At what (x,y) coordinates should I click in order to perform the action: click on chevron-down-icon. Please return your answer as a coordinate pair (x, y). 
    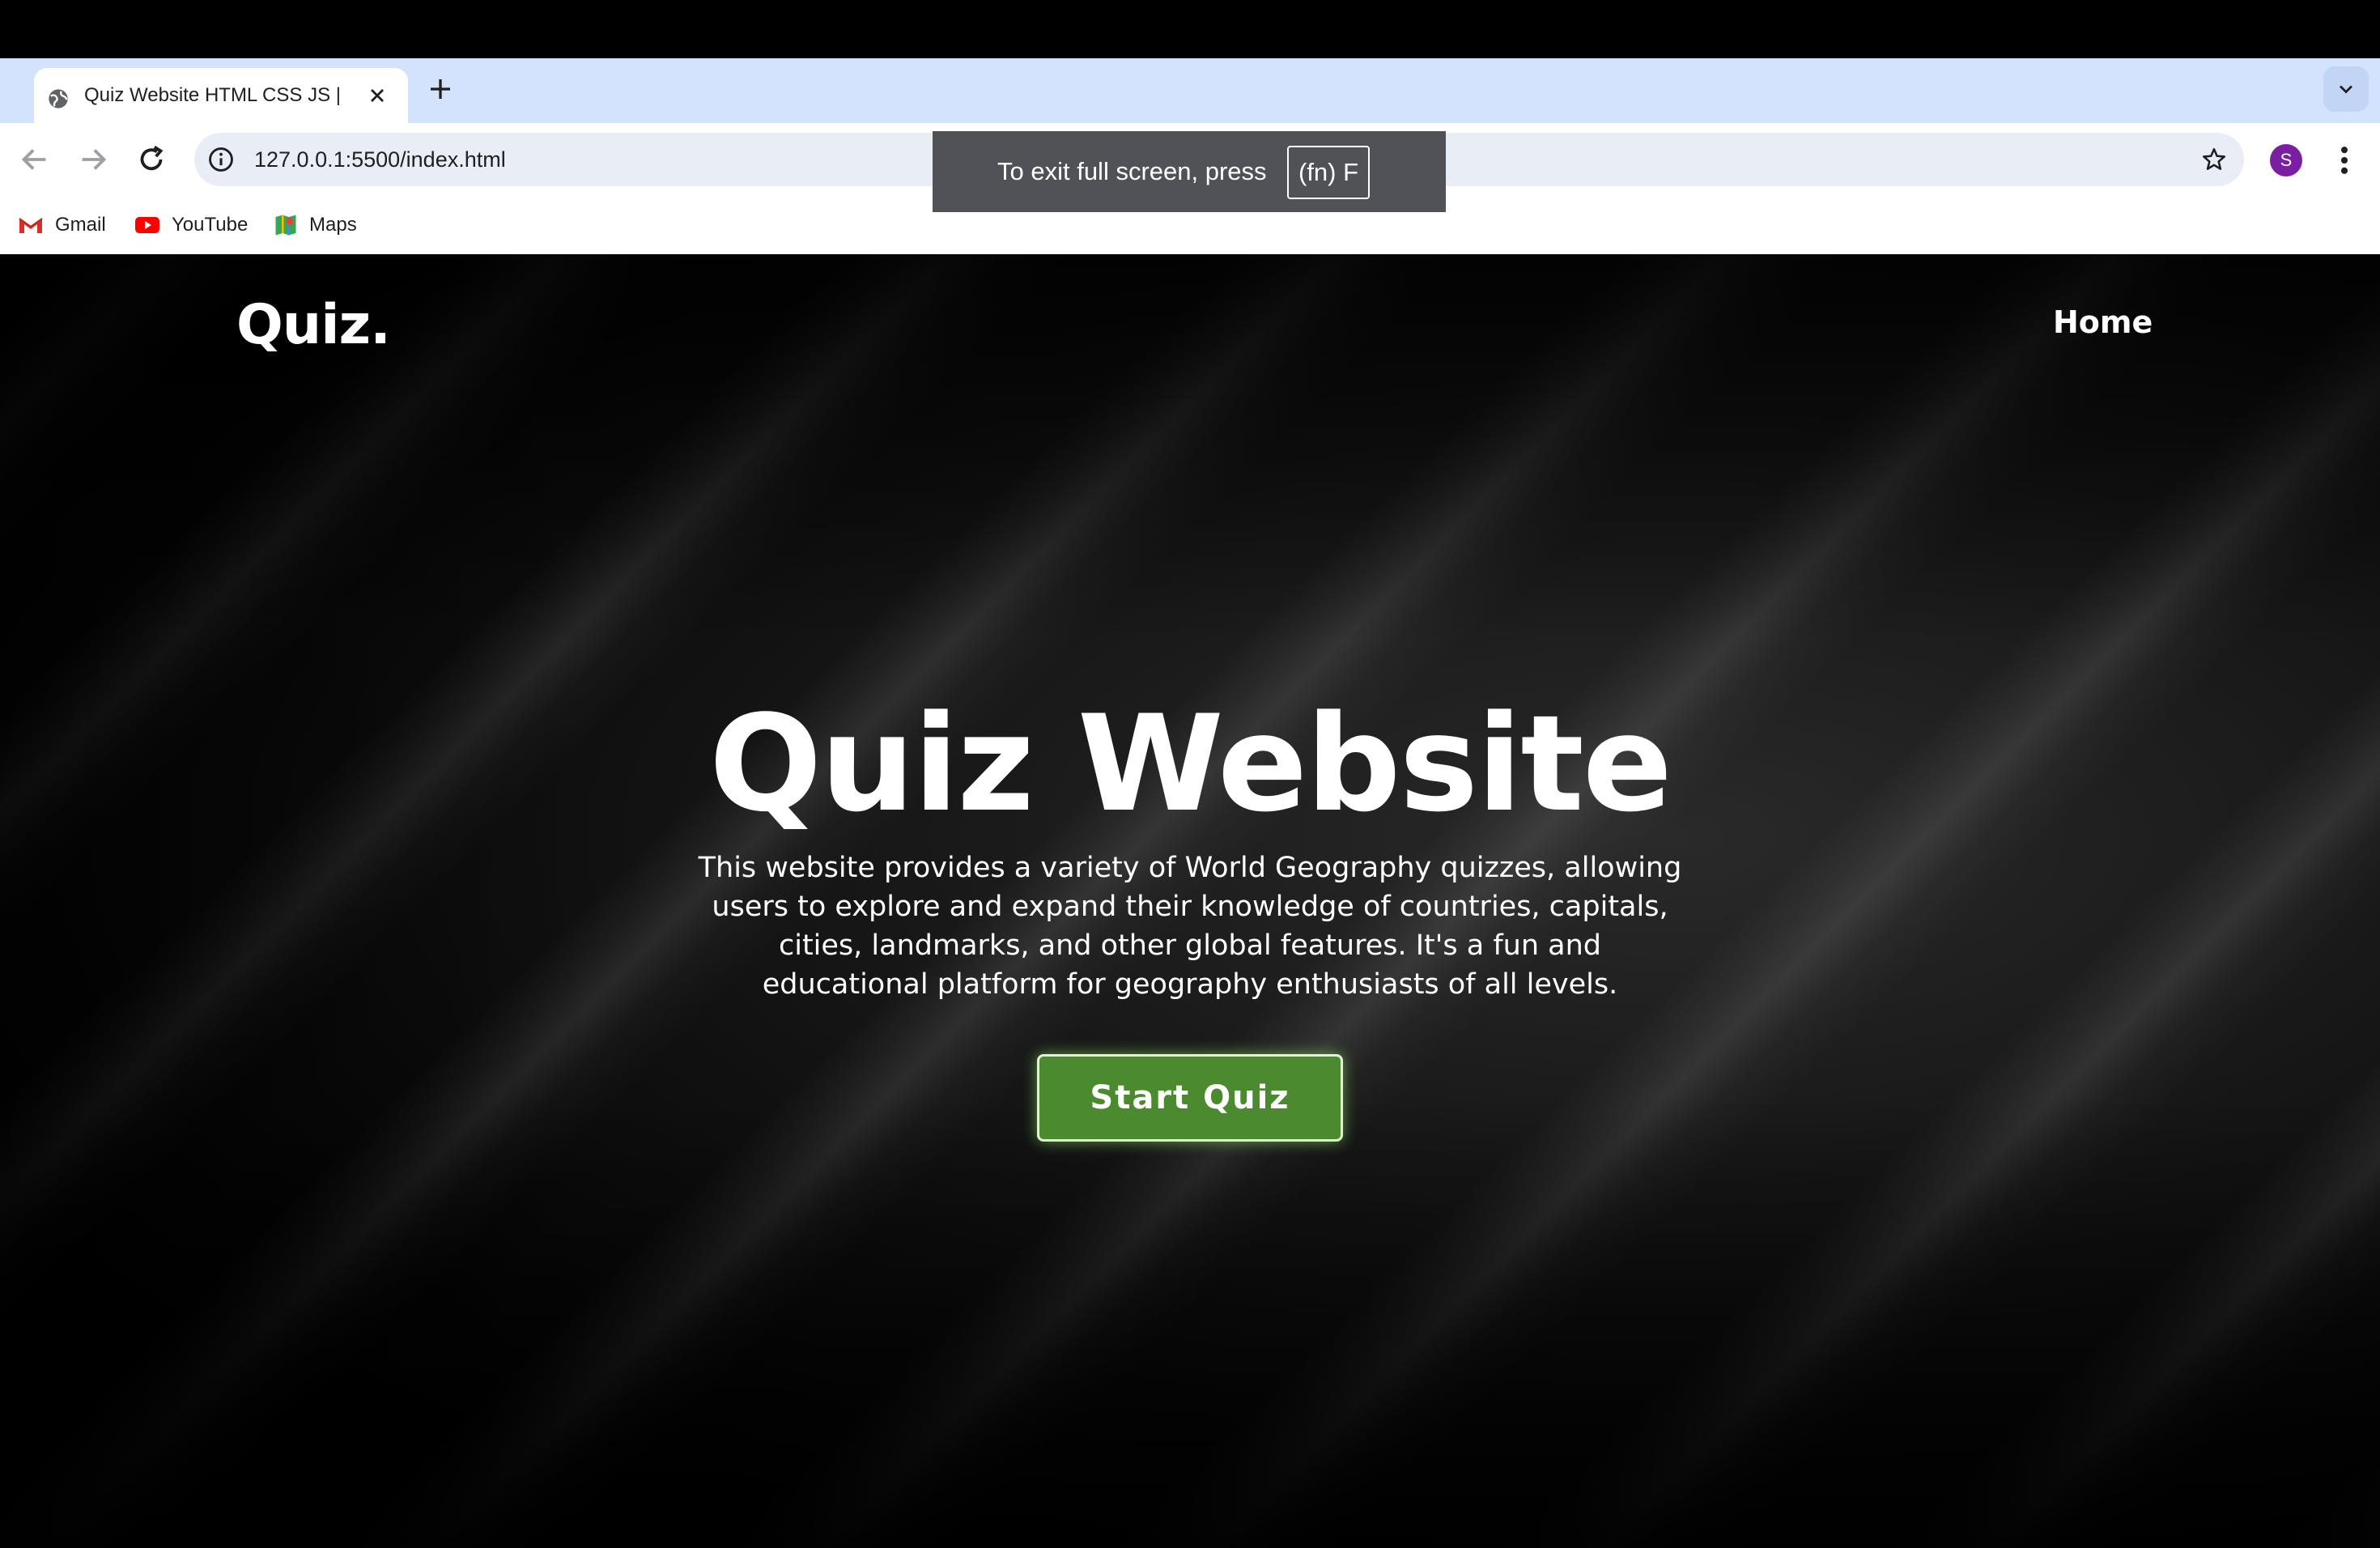
    Looking at the image, I should click on (2346, 89).